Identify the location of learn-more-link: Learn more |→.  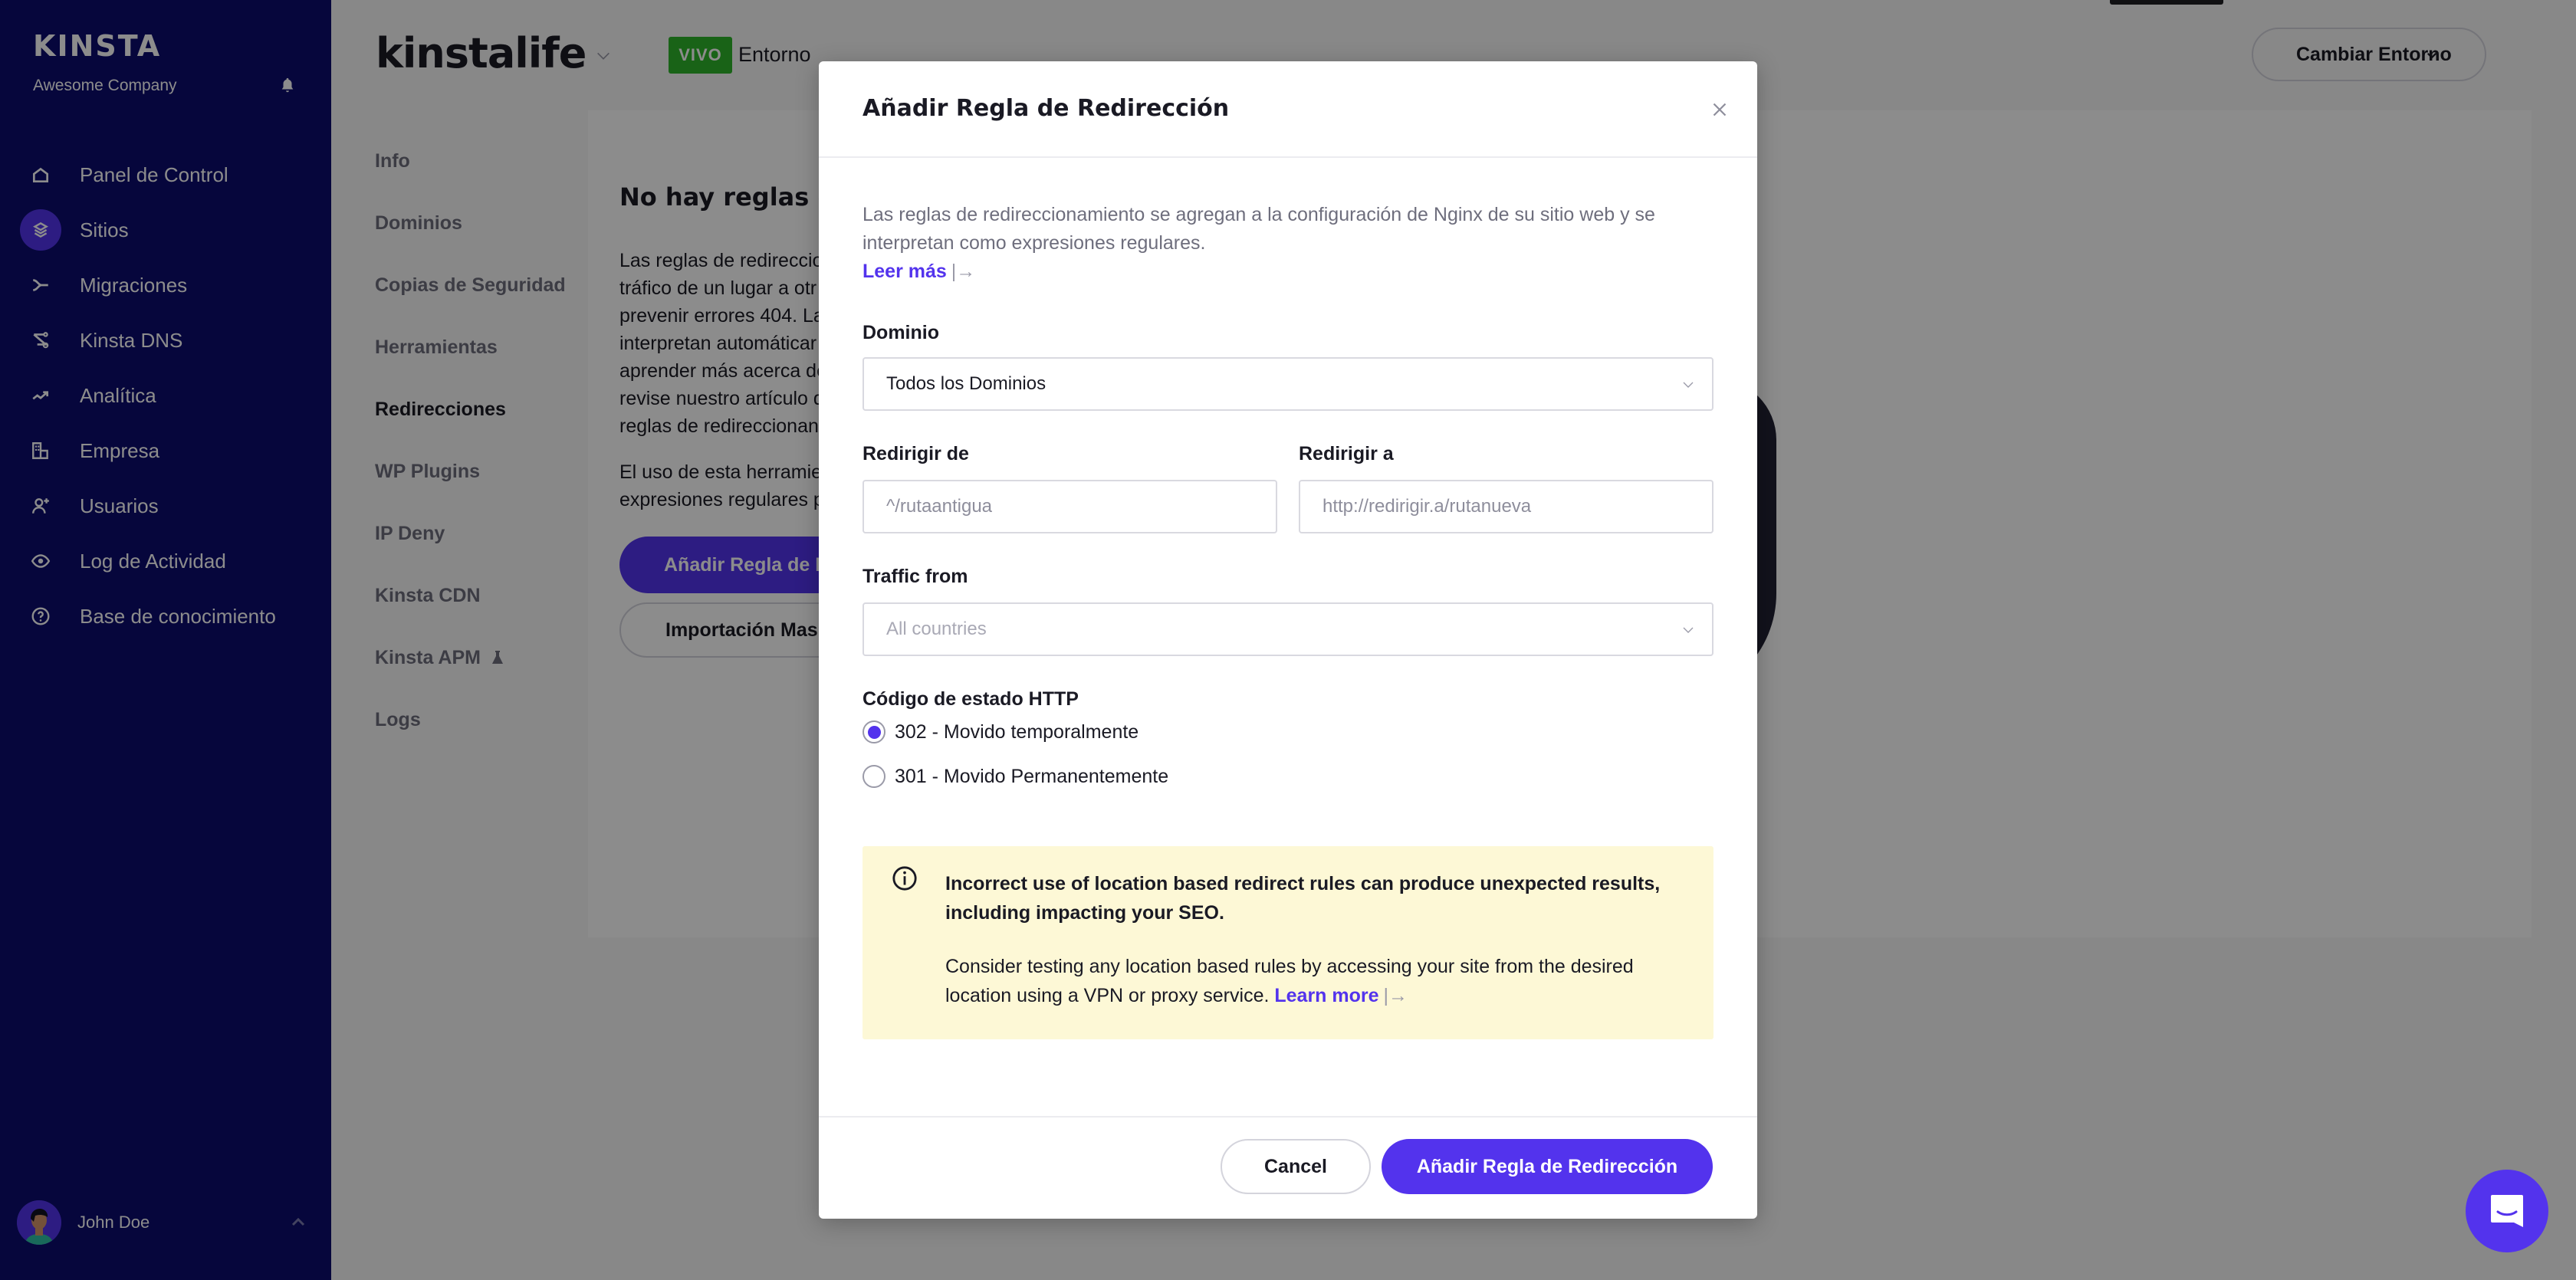
(1341, 996).